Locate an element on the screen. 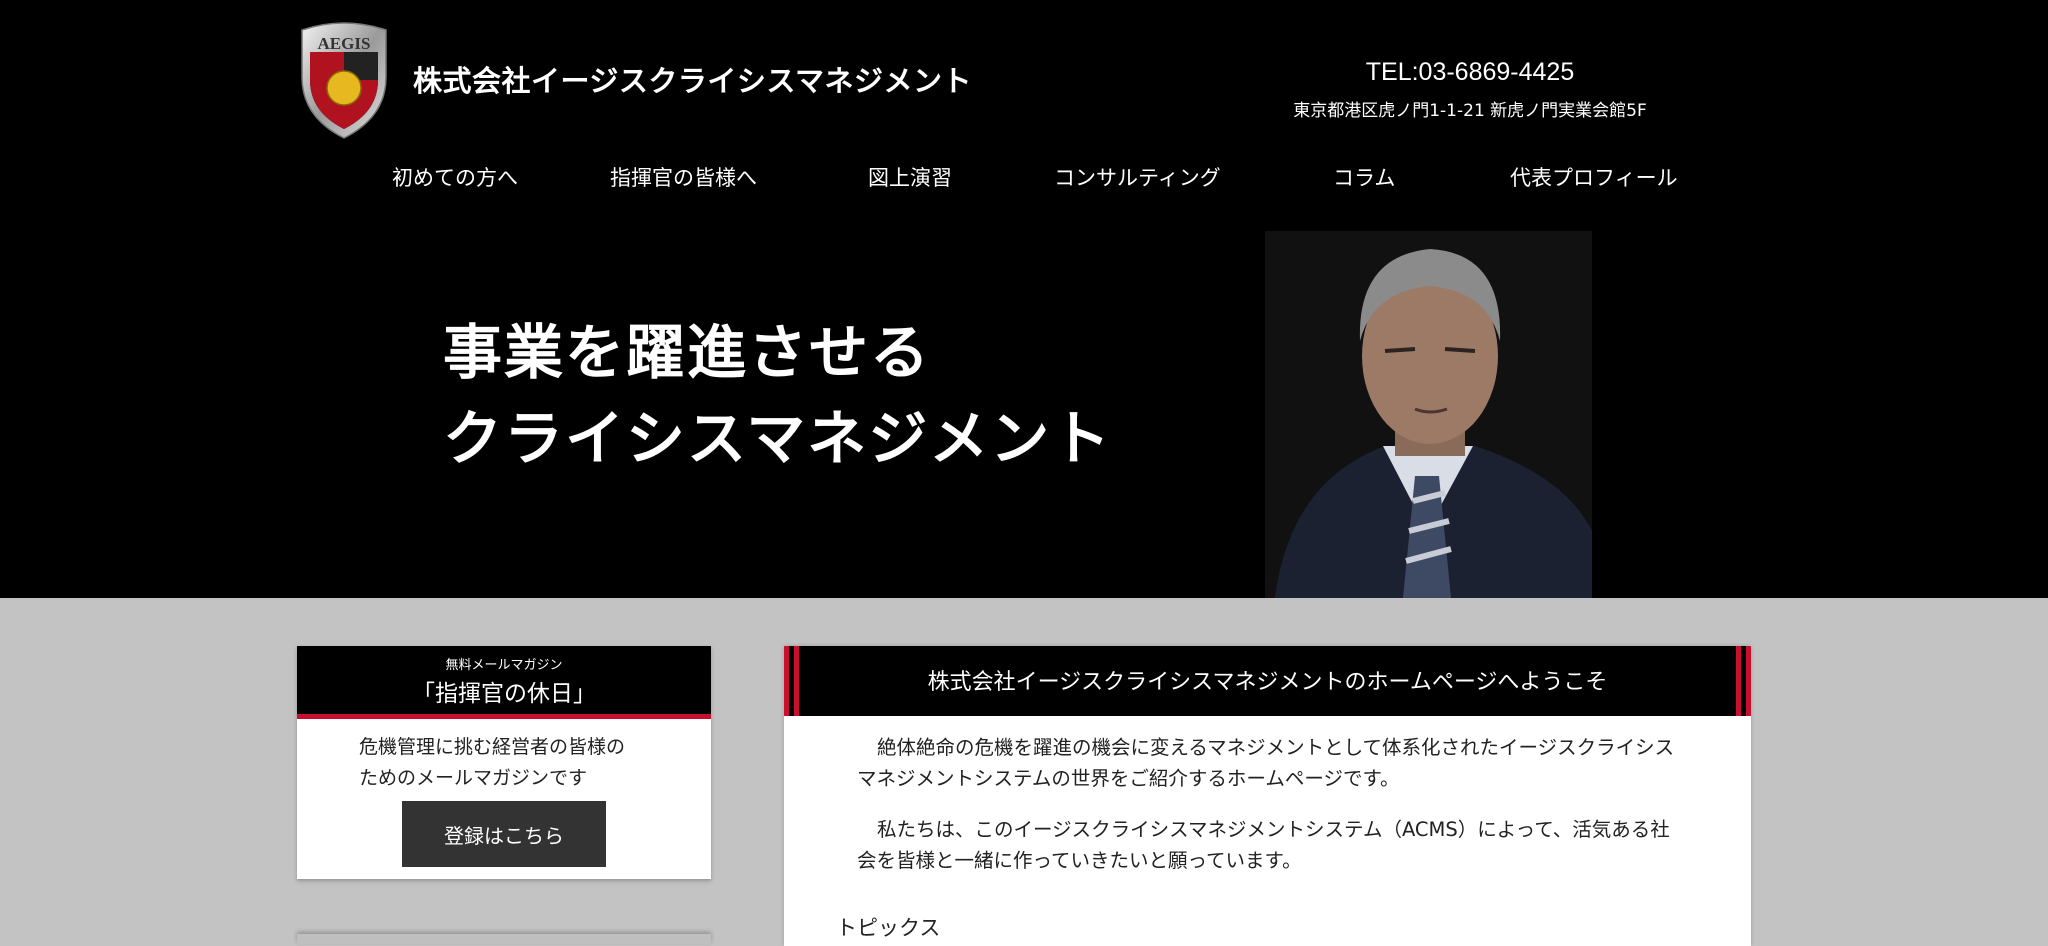 The width and height of the screenshot is (2048, 946). mail-magazine-desc-line-2: ためのメールマガジンです is located at coordinates (473, 778).